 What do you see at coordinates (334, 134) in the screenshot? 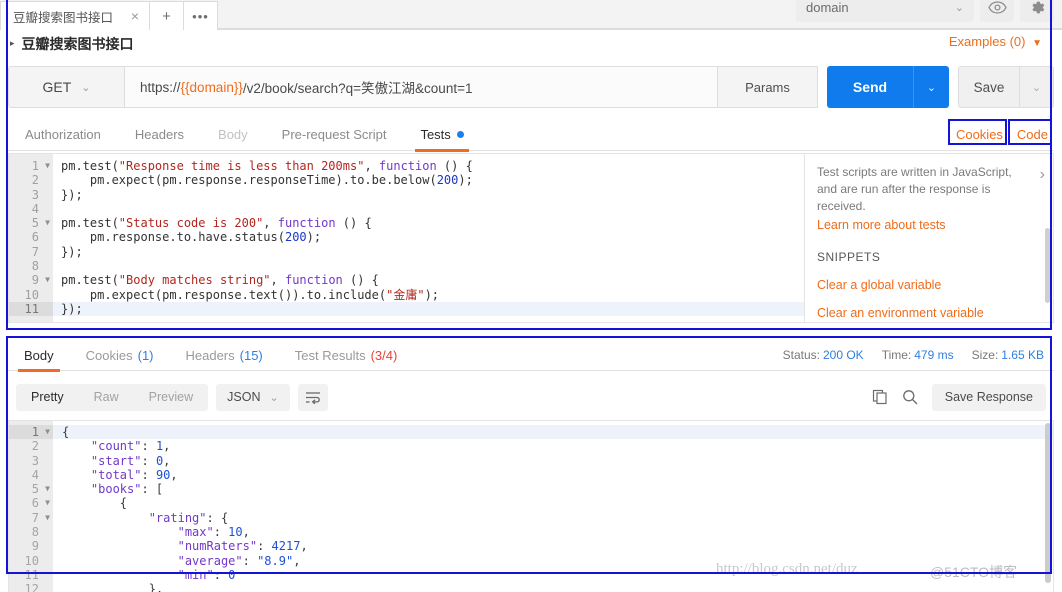
I see `request-tab-pre-request-script: Pre-request Script` at bounding box center [334, 134].